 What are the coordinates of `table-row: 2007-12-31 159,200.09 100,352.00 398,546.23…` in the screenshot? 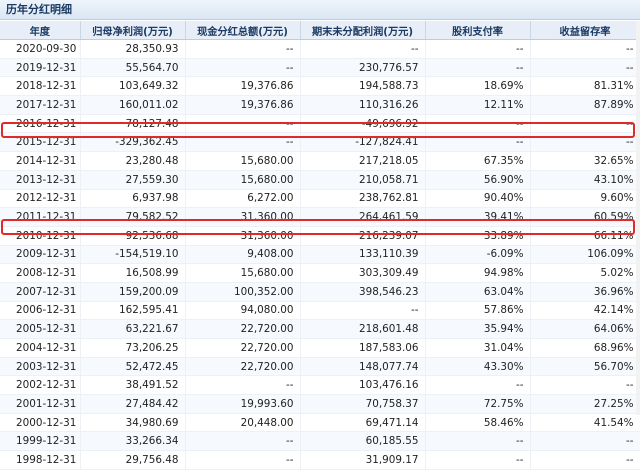 It's located at (320, 292).